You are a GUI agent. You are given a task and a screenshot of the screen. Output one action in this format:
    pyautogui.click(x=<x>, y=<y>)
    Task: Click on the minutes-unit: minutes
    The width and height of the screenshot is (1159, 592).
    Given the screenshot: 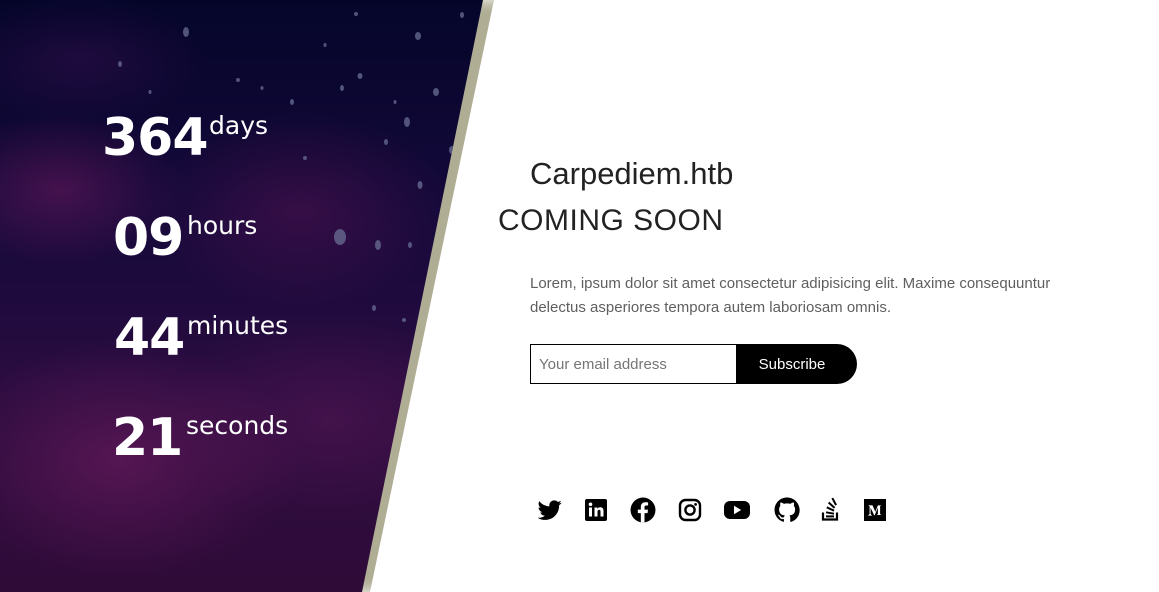 What is the action you would take?
    pyautogui.click(x=238, y=325)
    